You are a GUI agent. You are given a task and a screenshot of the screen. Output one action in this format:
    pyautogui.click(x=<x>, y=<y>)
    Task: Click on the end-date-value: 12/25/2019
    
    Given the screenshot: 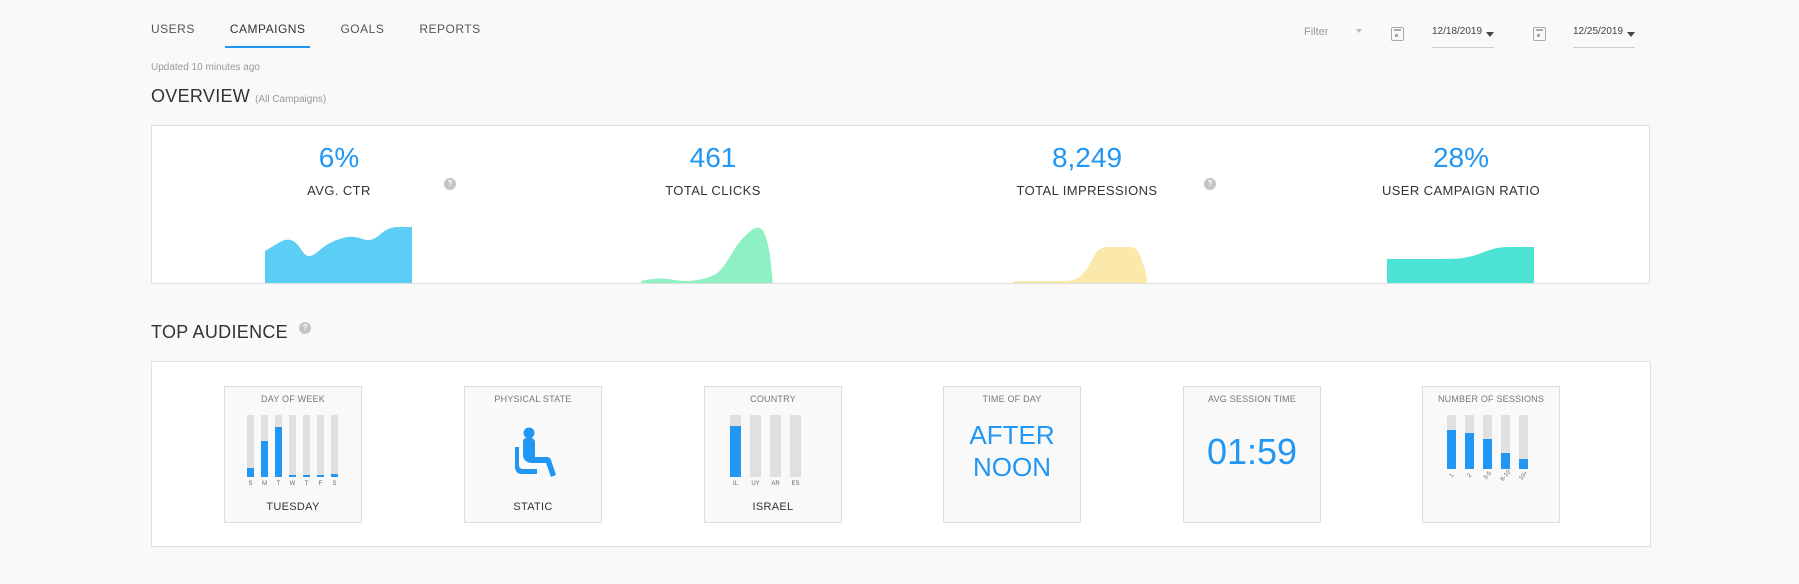 What is the action you would take?
    pyautogui.click(x=1598, y=31)
    